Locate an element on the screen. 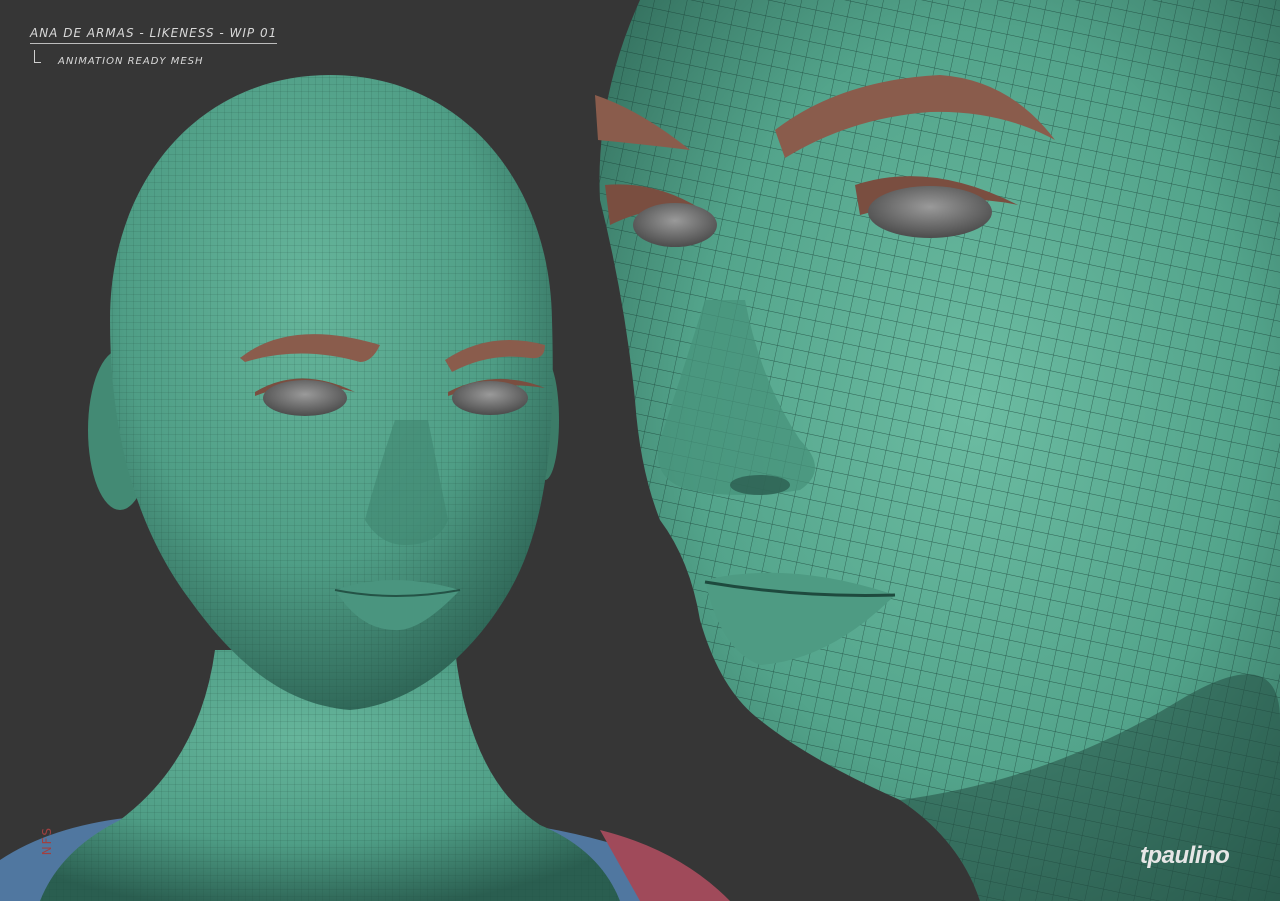  right-eye is located at coordinates (490, 398).